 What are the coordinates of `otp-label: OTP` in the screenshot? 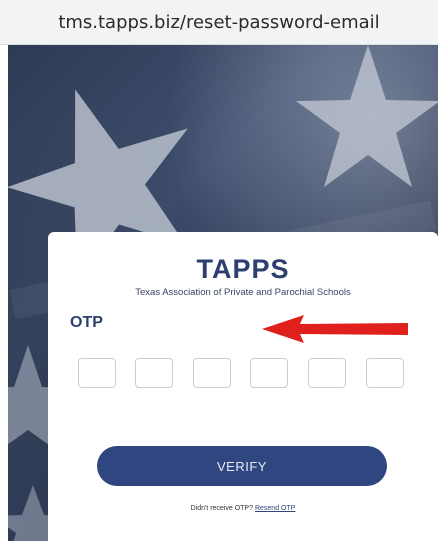 It's located at (86, 322).